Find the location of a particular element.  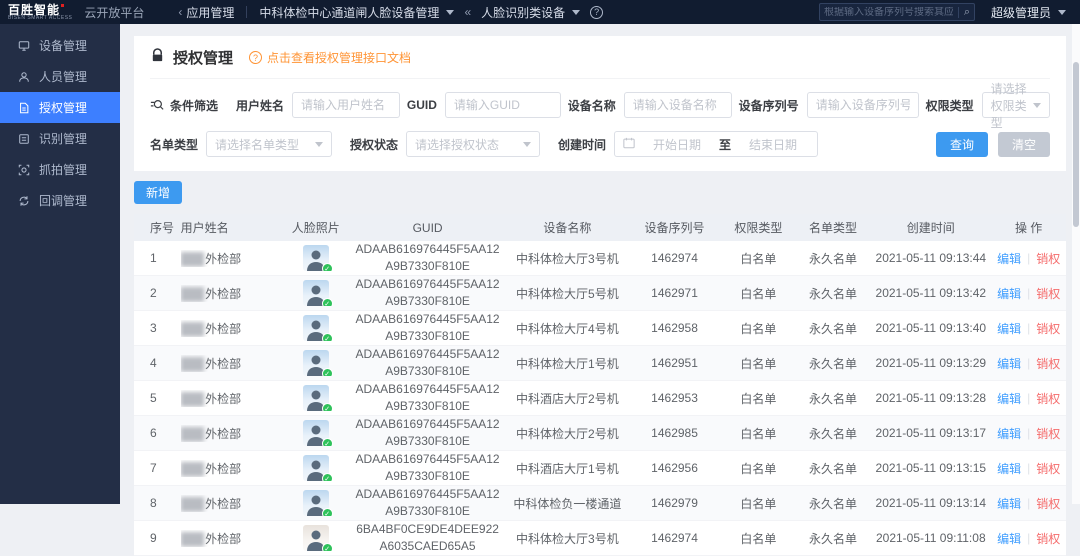

cell-created-time: 2021-05-11 09:13:28 is located at coordinates (931, 398).